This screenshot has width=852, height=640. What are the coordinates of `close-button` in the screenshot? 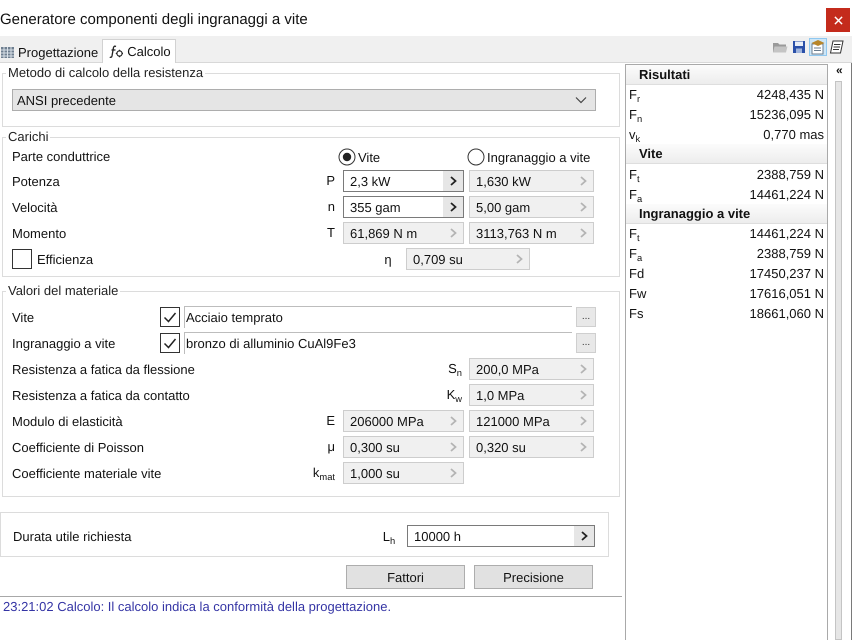 It's located at (838, 20).